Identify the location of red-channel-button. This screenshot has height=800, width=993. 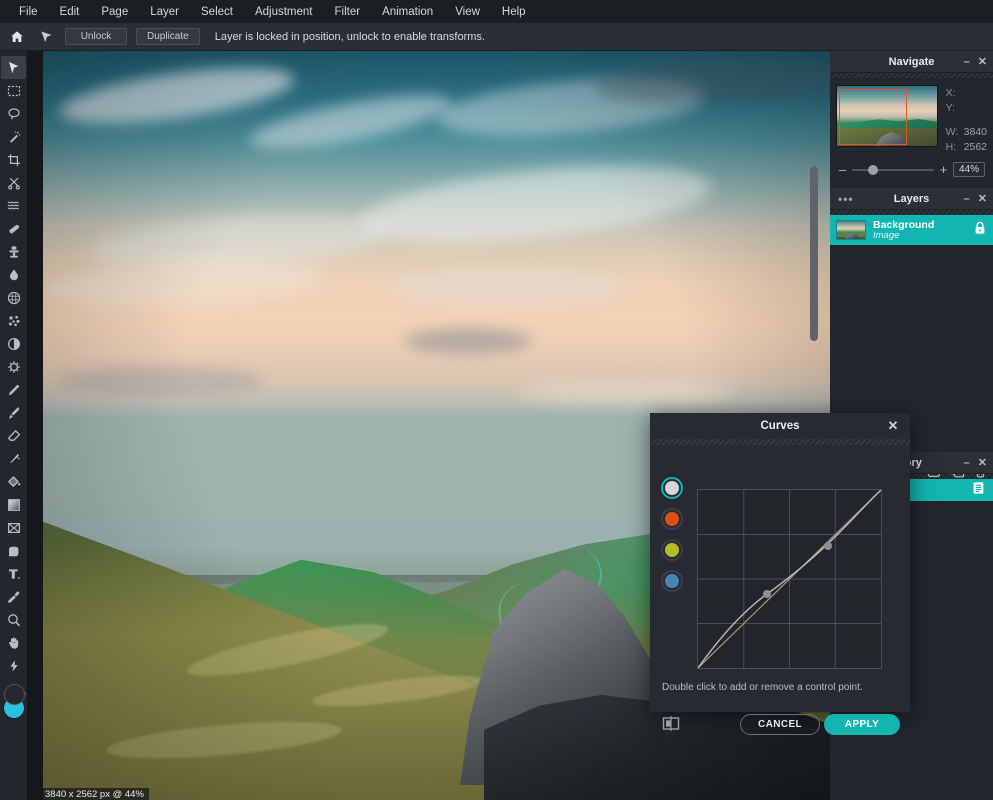
(672, 519).